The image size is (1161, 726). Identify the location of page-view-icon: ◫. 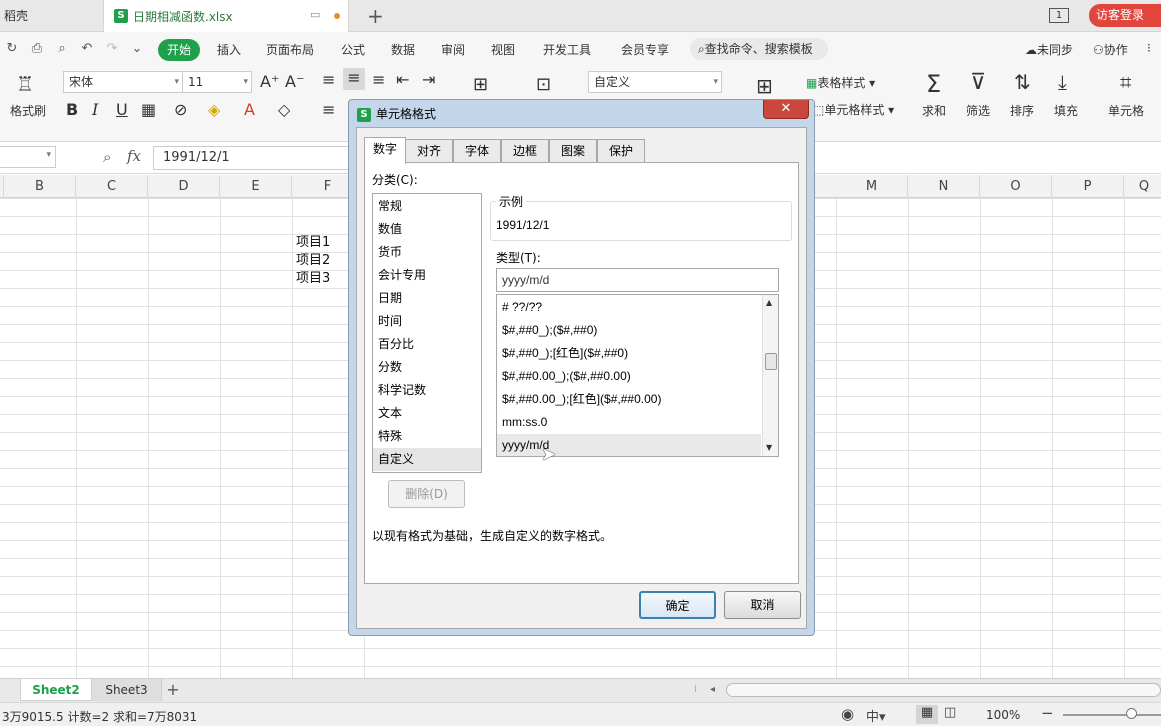
(950, 712).